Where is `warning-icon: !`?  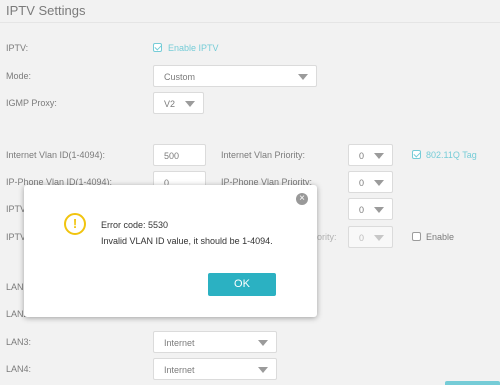
warning-icon: ! is located at coordinates (75, 224).